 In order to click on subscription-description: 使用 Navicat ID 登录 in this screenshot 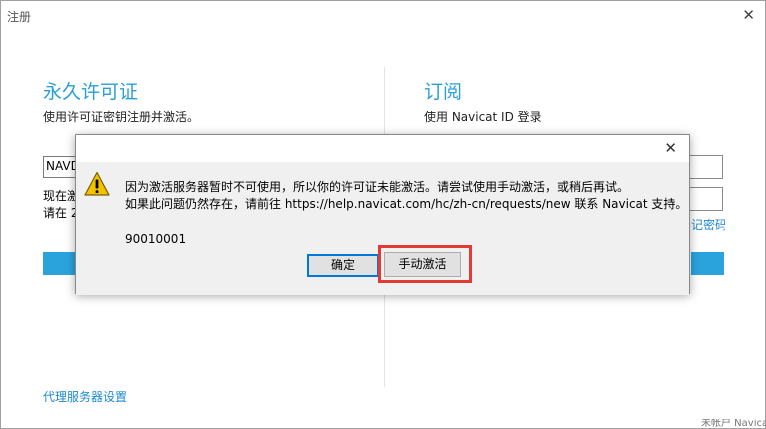, I will do `click(483, 117)`.